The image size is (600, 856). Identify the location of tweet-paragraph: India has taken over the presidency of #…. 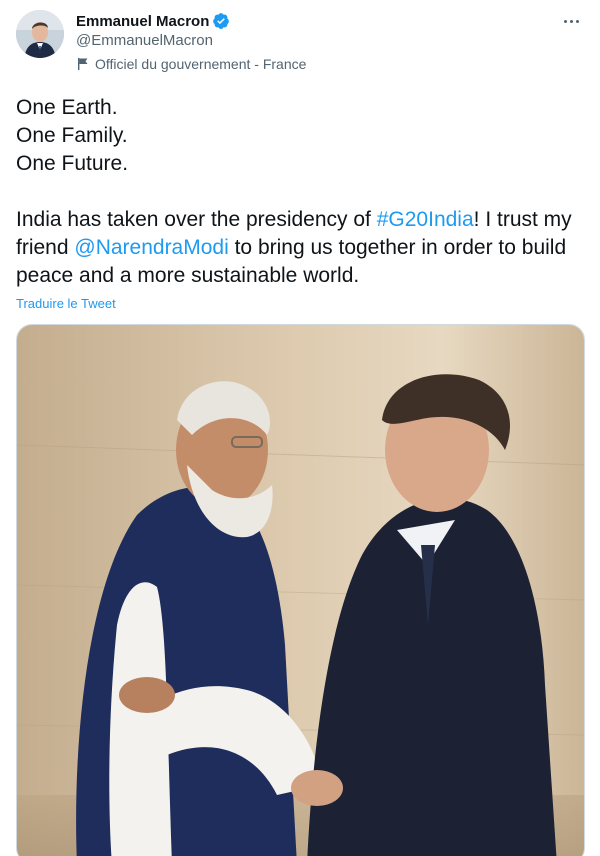
(301, 248).